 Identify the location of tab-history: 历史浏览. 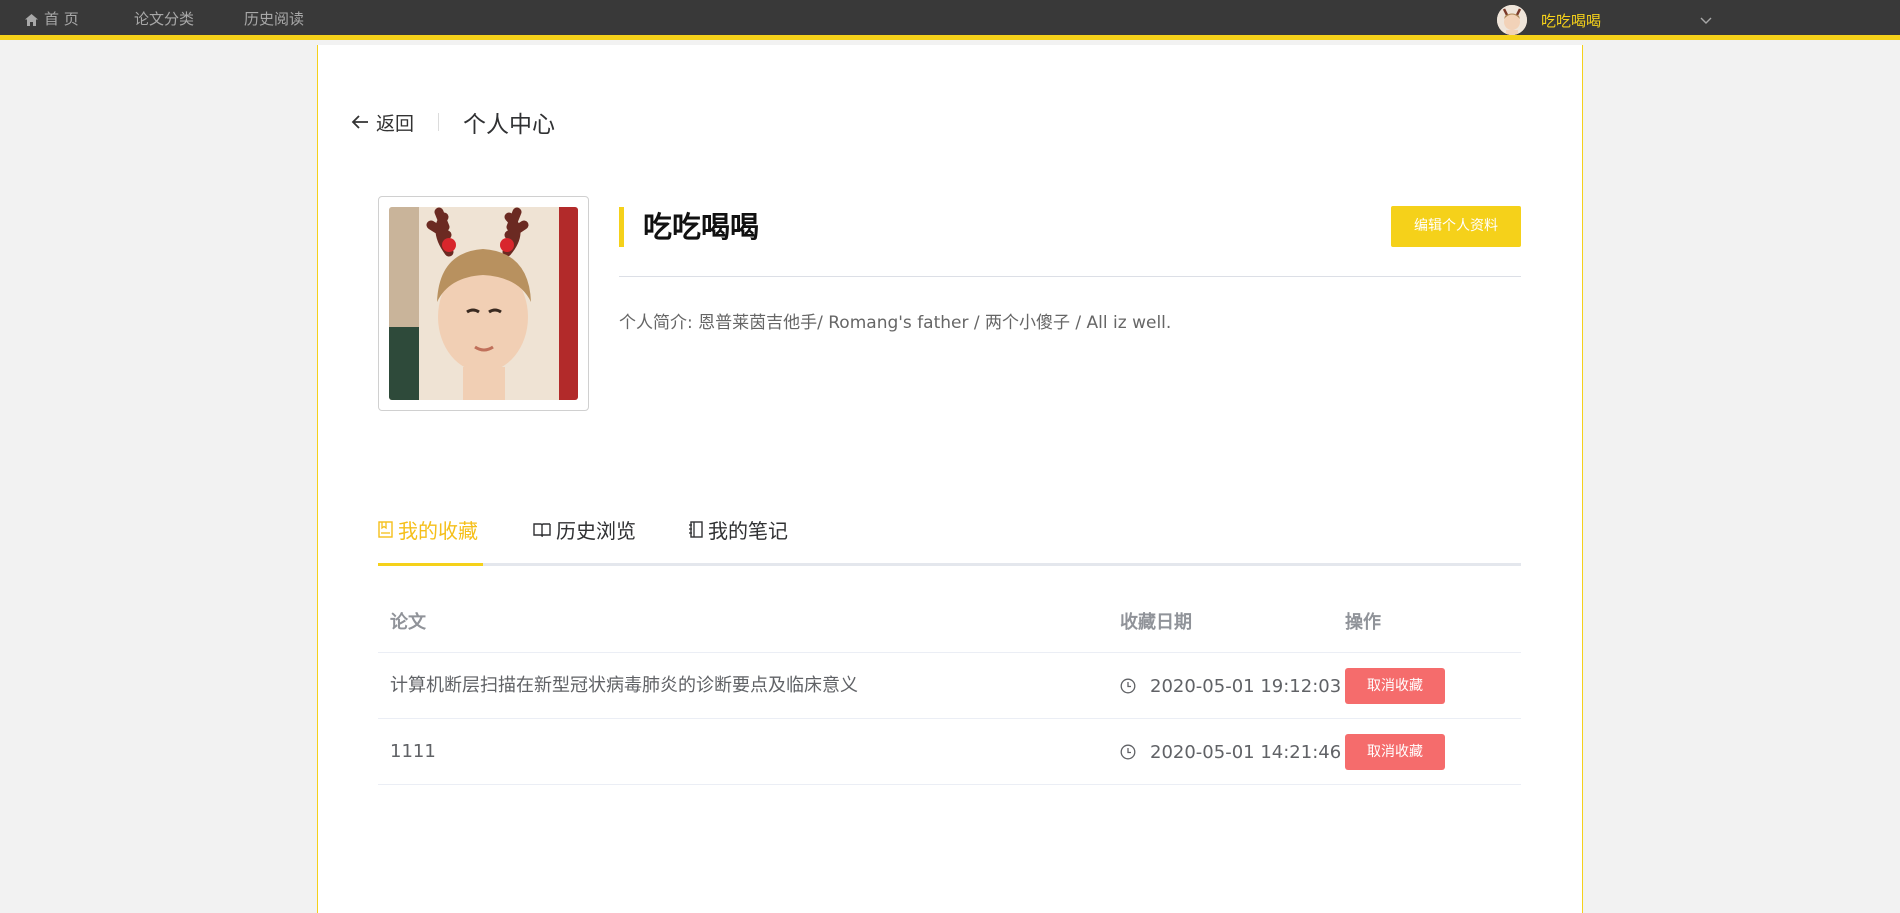
(584, 530).